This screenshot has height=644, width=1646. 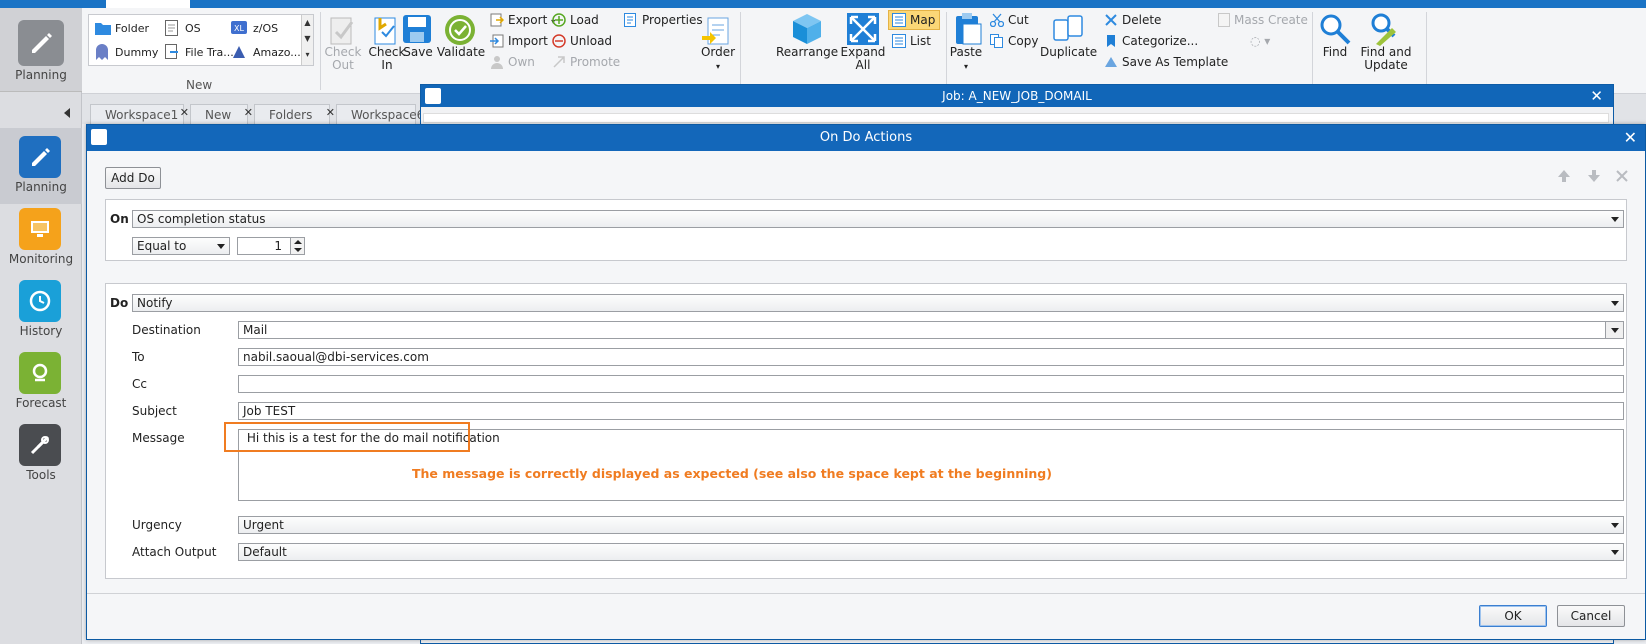 What do you see at coordinates (1260, 41) in the screenshot?
I see `disabled-dropdown-icon: ◌ ▾` at bounding box center [1260, 41].